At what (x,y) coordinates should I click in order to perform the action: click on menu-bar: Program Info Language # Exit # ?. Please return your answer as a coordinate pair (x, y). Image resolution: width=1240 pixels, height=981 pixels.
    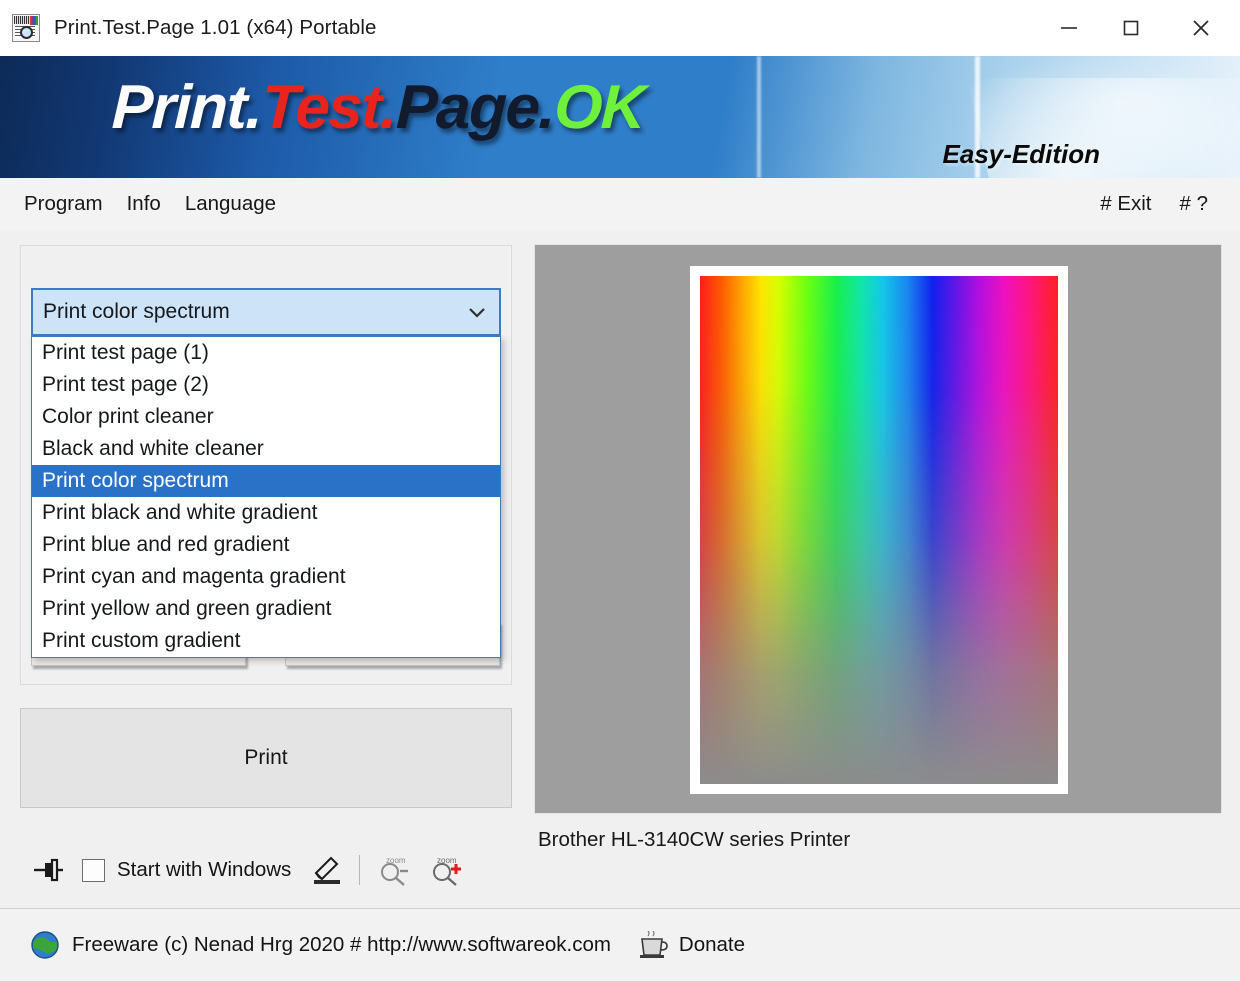
    Looking at the image, I should click on (620, 204).